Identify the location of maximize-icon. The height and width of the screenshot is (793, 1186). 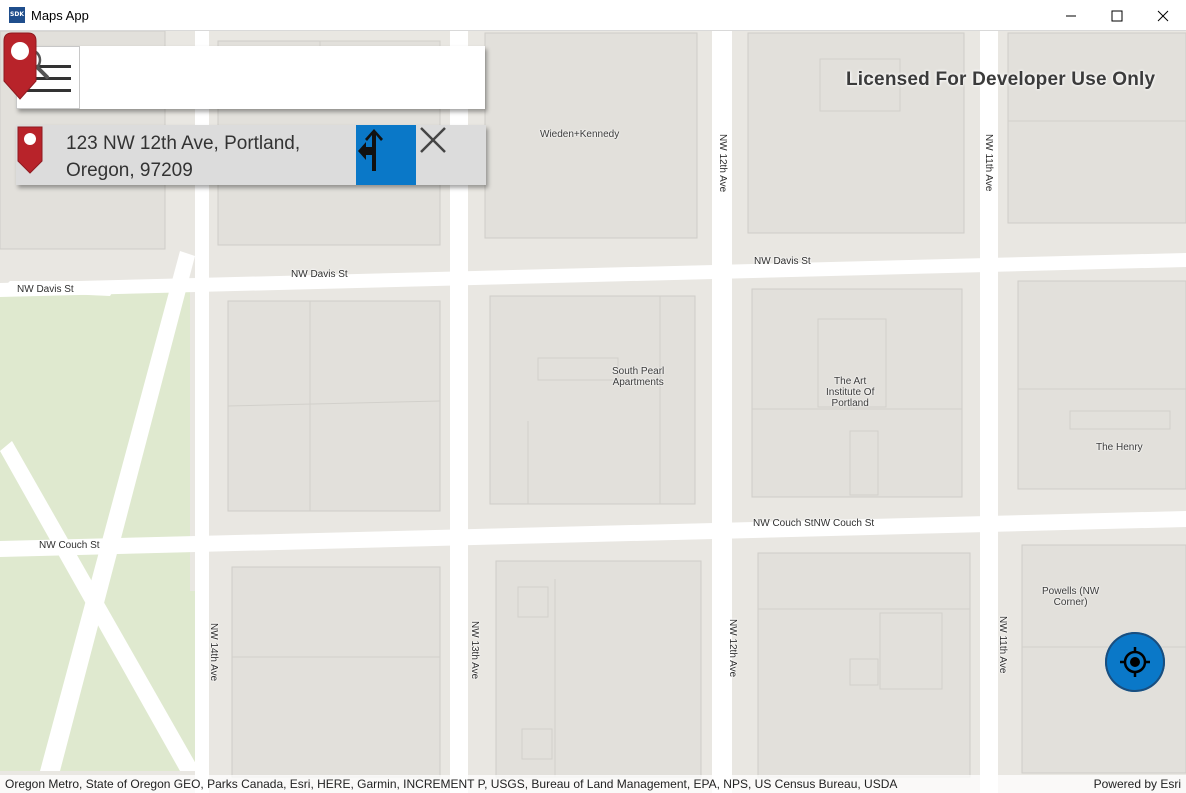
(1117, 15).